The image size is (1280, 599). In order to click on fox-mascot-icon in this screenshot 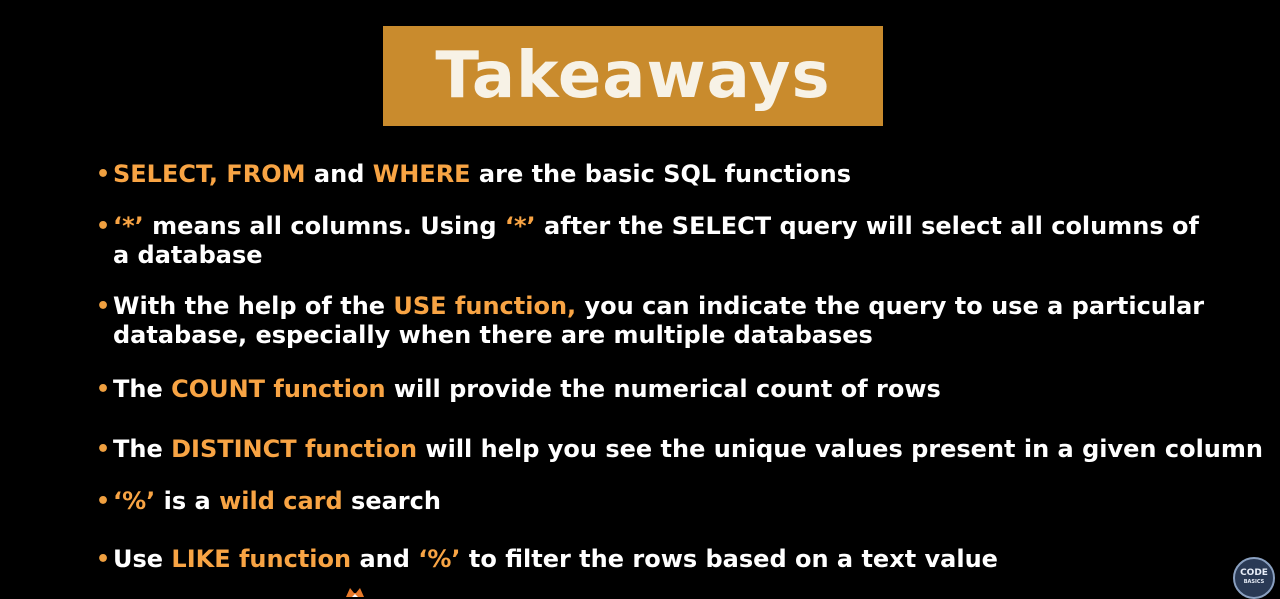, I will do `click(355, 592)`.